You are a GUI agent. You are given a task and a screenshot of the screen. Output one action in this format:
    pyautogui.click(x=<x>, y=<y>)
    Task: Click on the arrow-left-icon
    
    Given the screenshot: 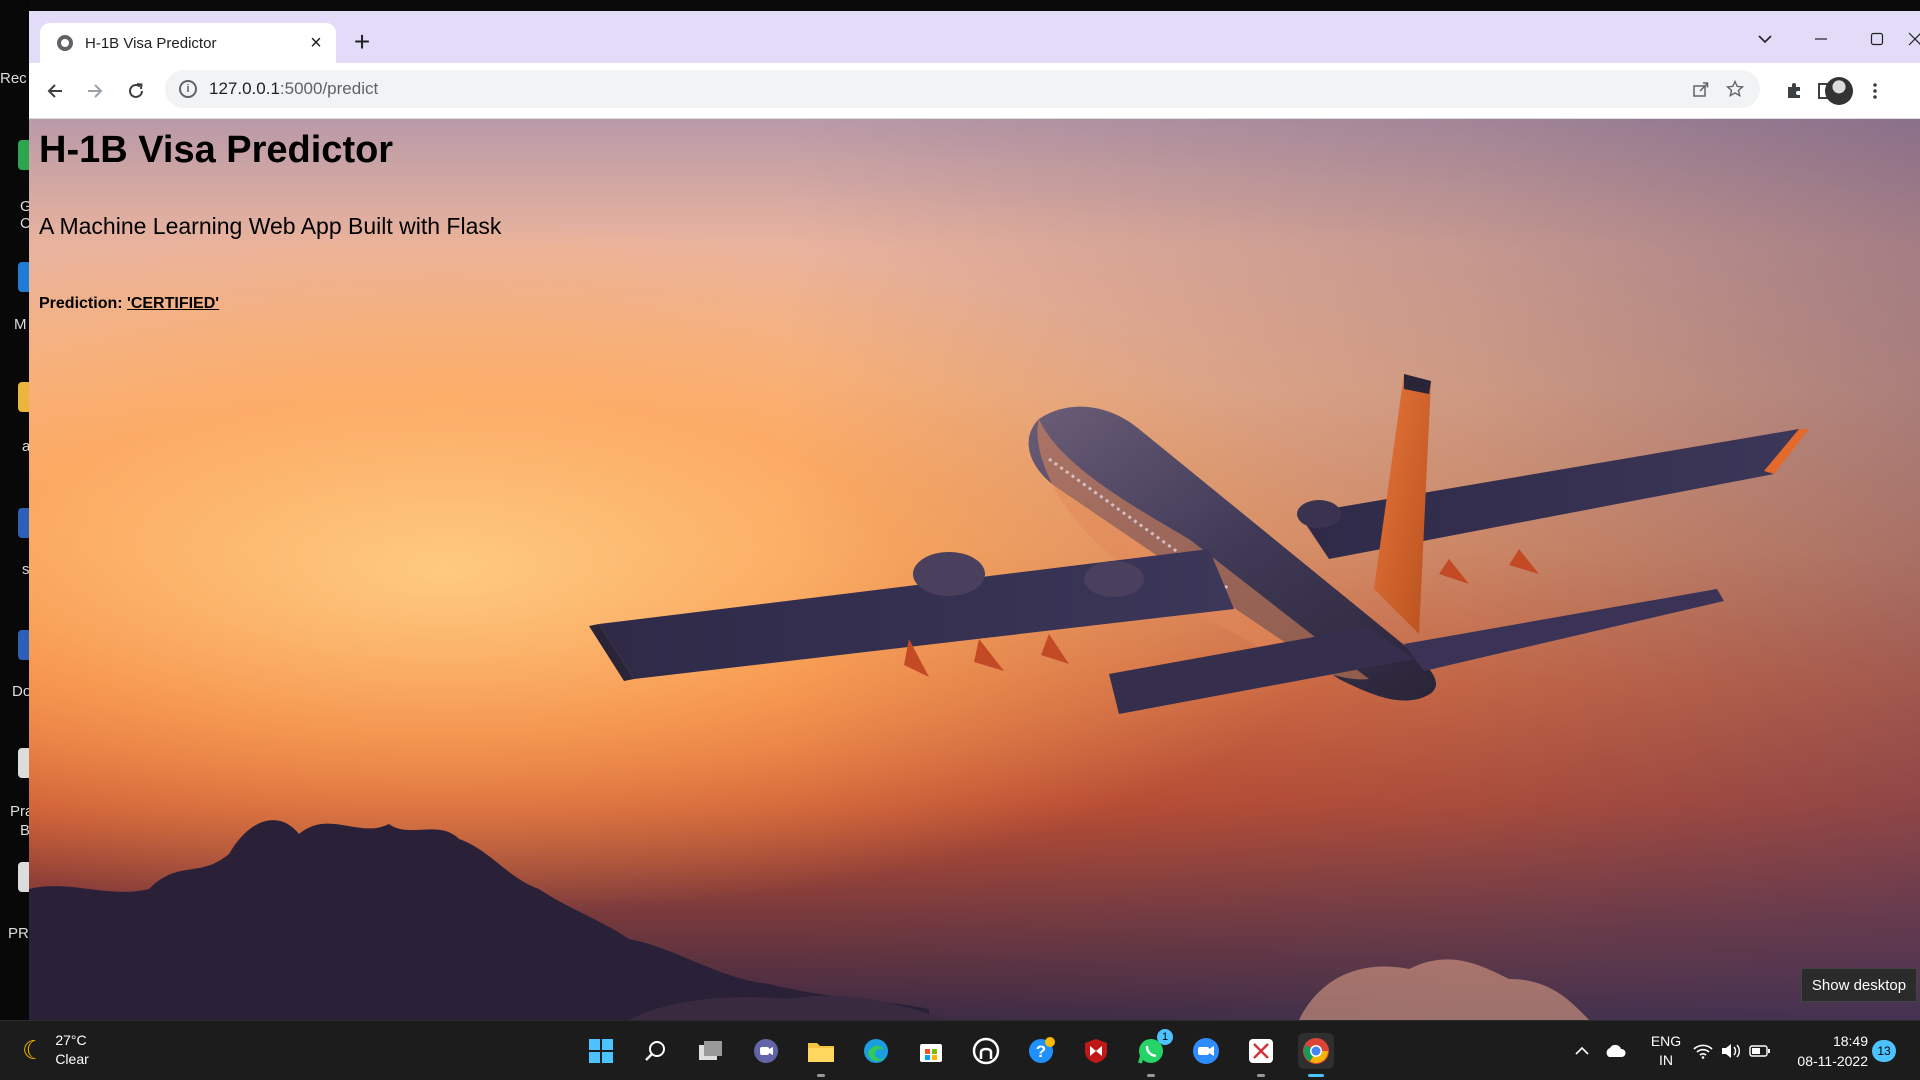 What is the action you would take?
    pyautogui.click(x=54, y=91)
    